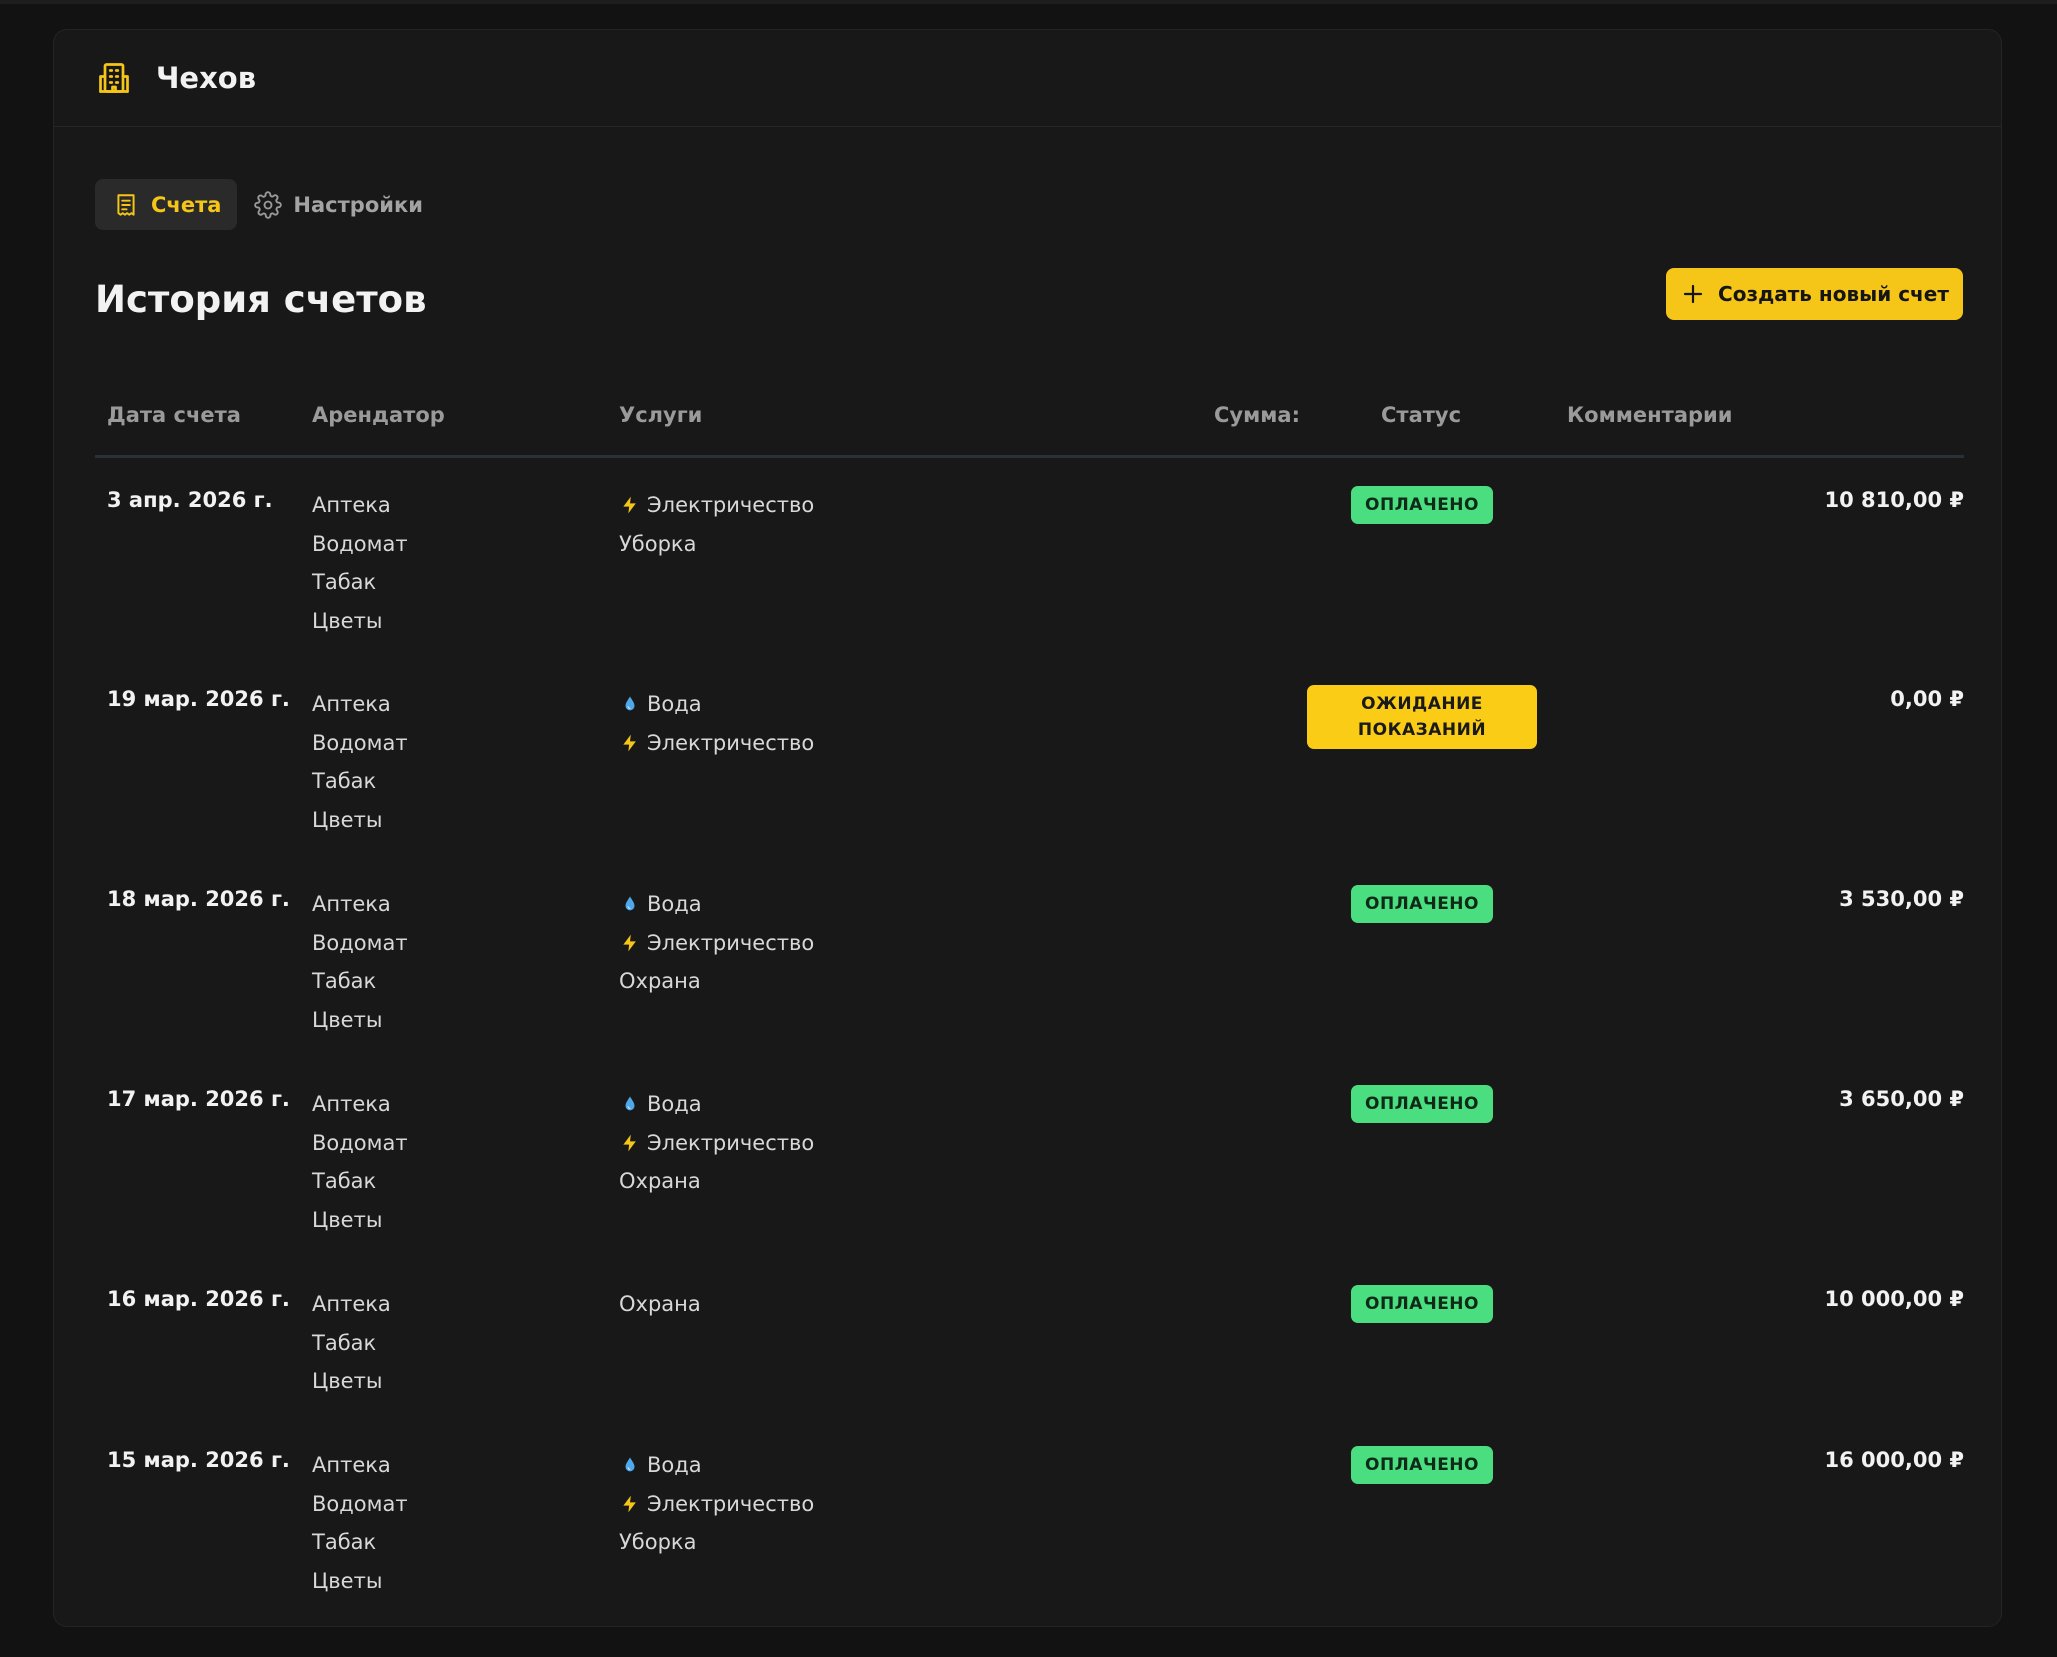 This screenshot has width=2057, height=1657. What do you see at coordinates (661, 415) in the screenshot?
I see `col-services: Услуги` at bounding box center [661, 415].